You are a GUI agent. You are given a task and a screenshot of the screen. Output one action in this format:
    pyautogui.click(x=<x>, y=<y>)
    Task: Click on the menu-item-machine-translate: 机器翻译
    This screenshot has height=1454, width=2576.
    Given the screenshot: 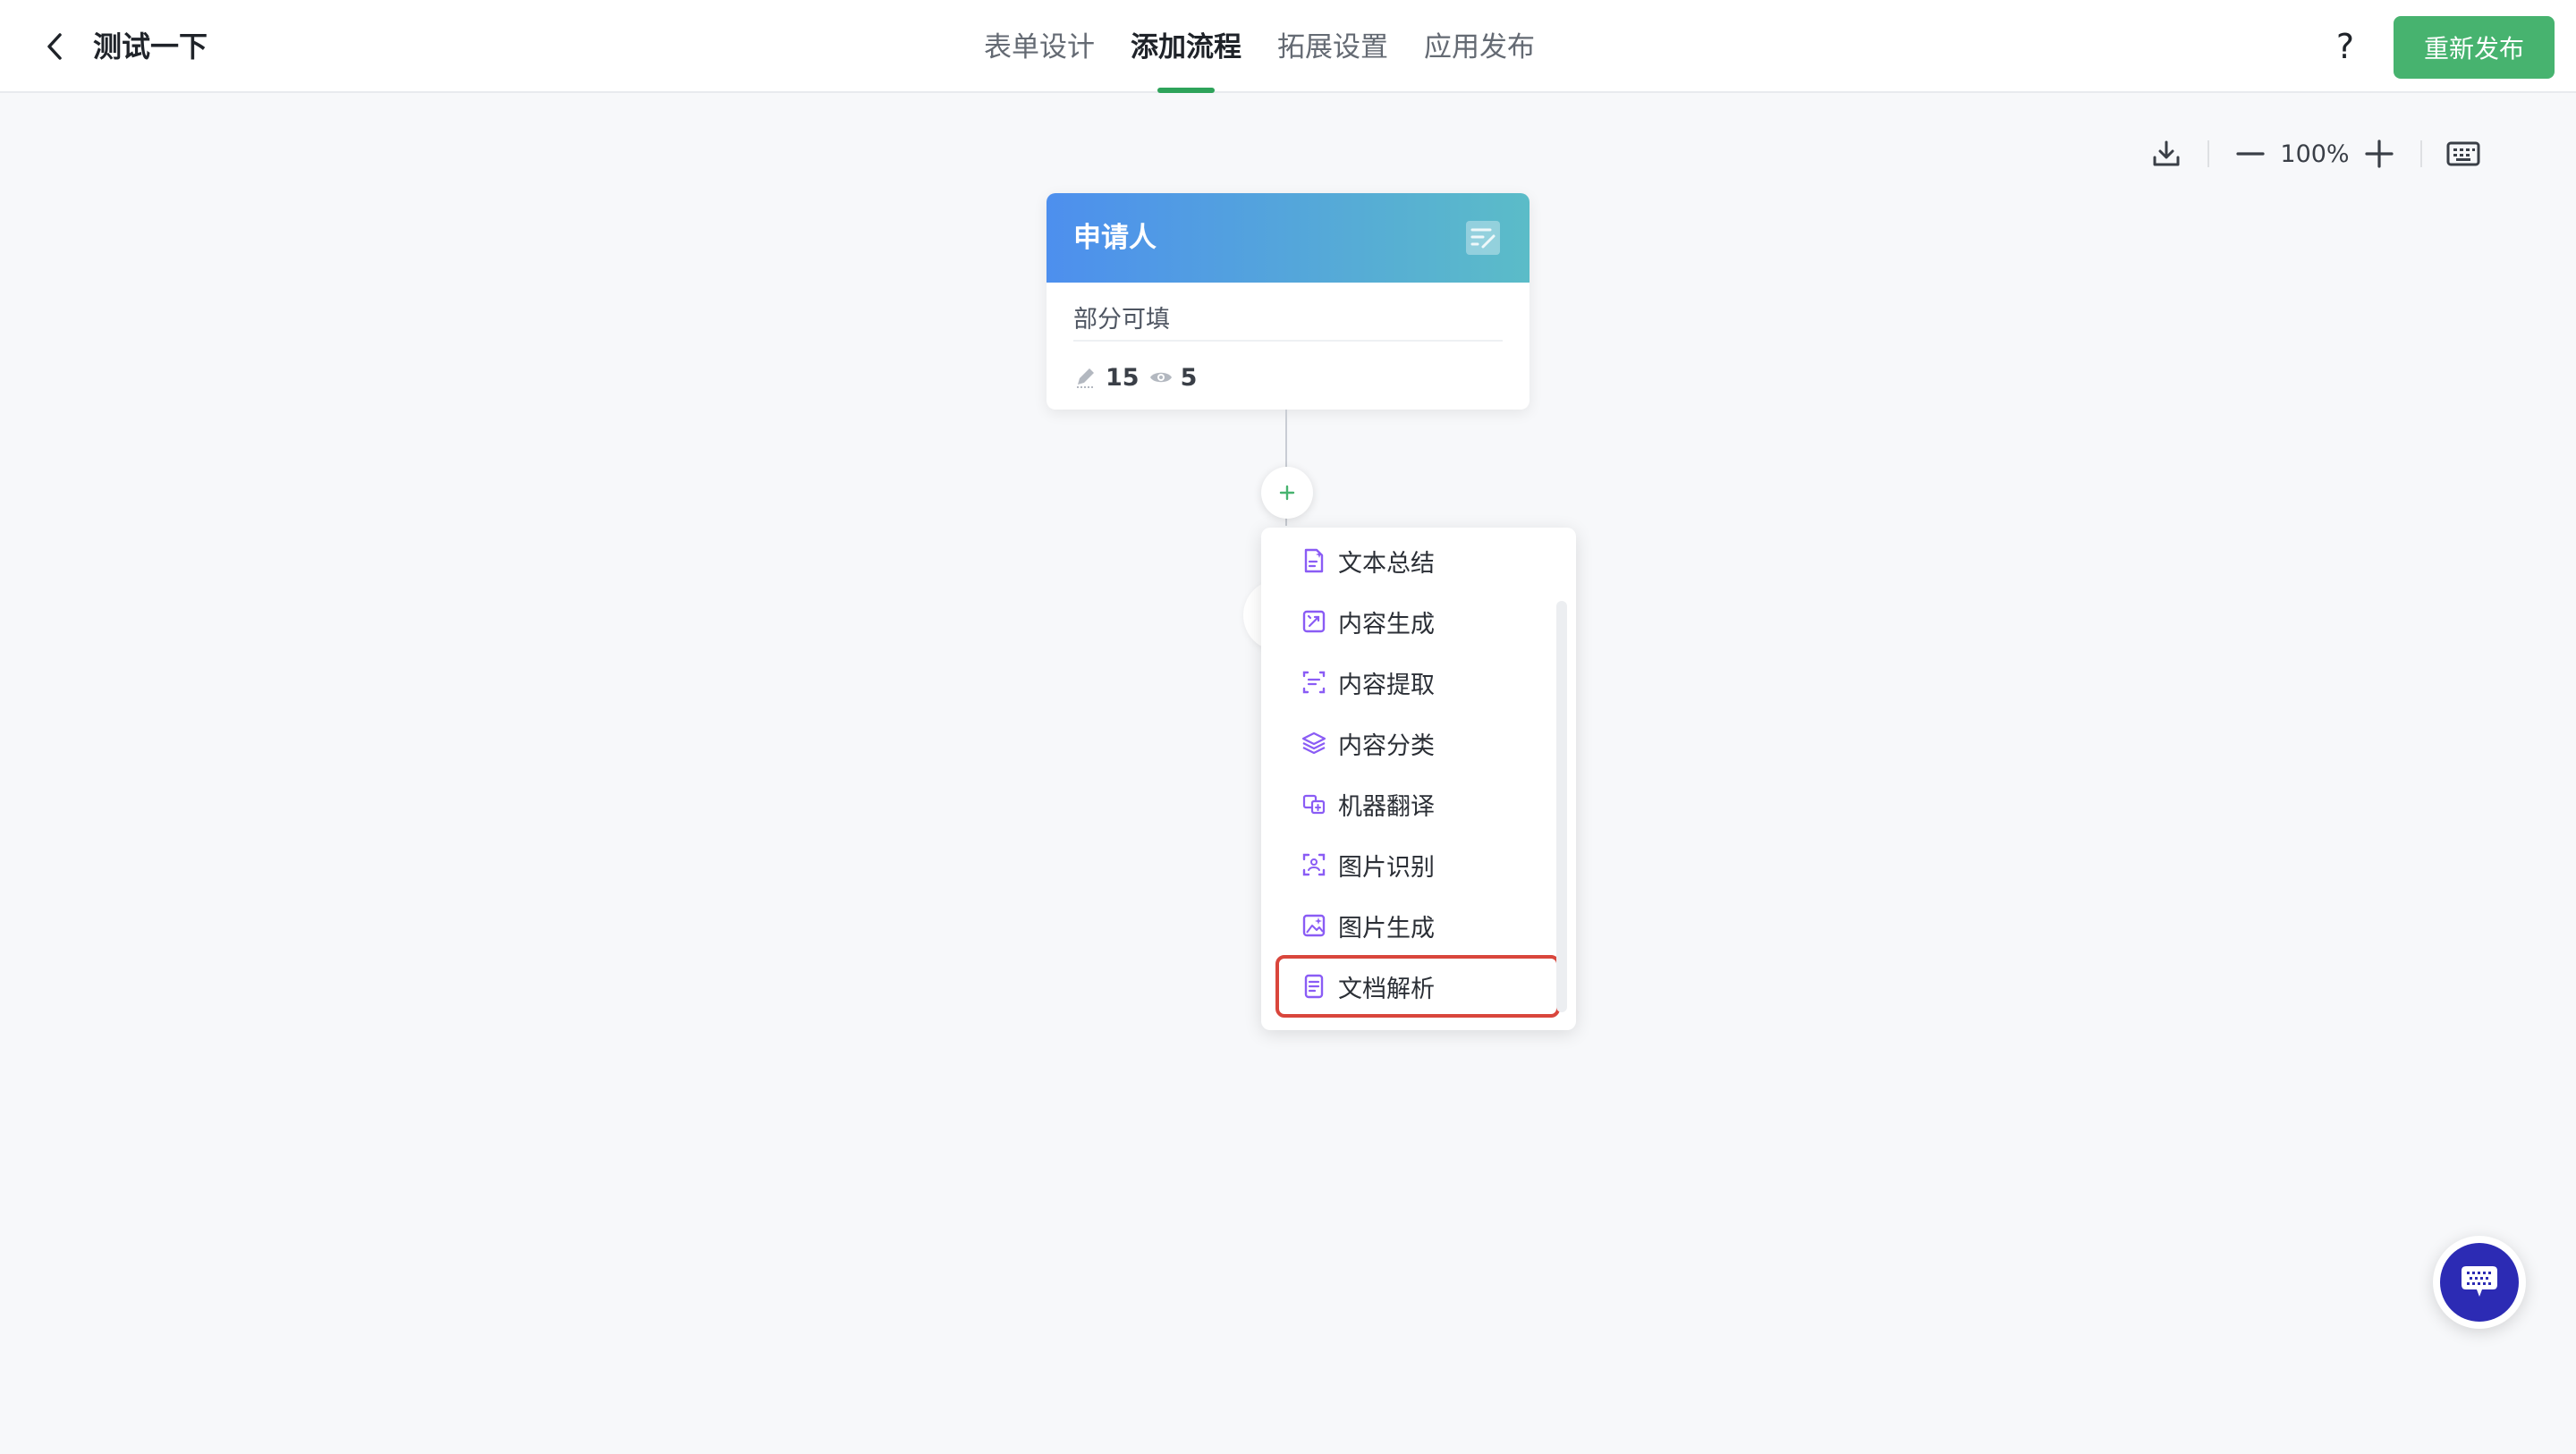 What is the action you would take?
    pyautogui.click(x=1417, y=804)
    